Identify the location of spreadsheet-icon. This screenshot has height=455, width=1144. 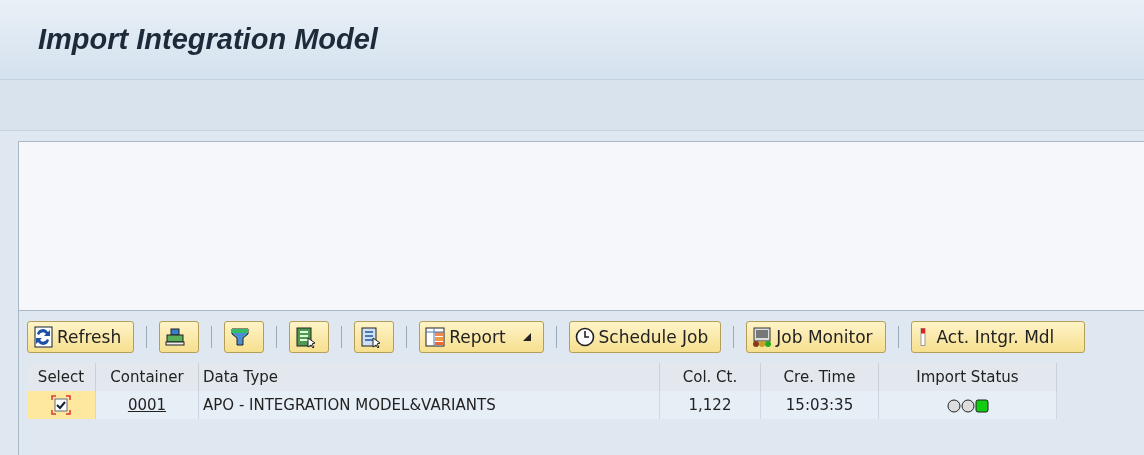
(305, 337).